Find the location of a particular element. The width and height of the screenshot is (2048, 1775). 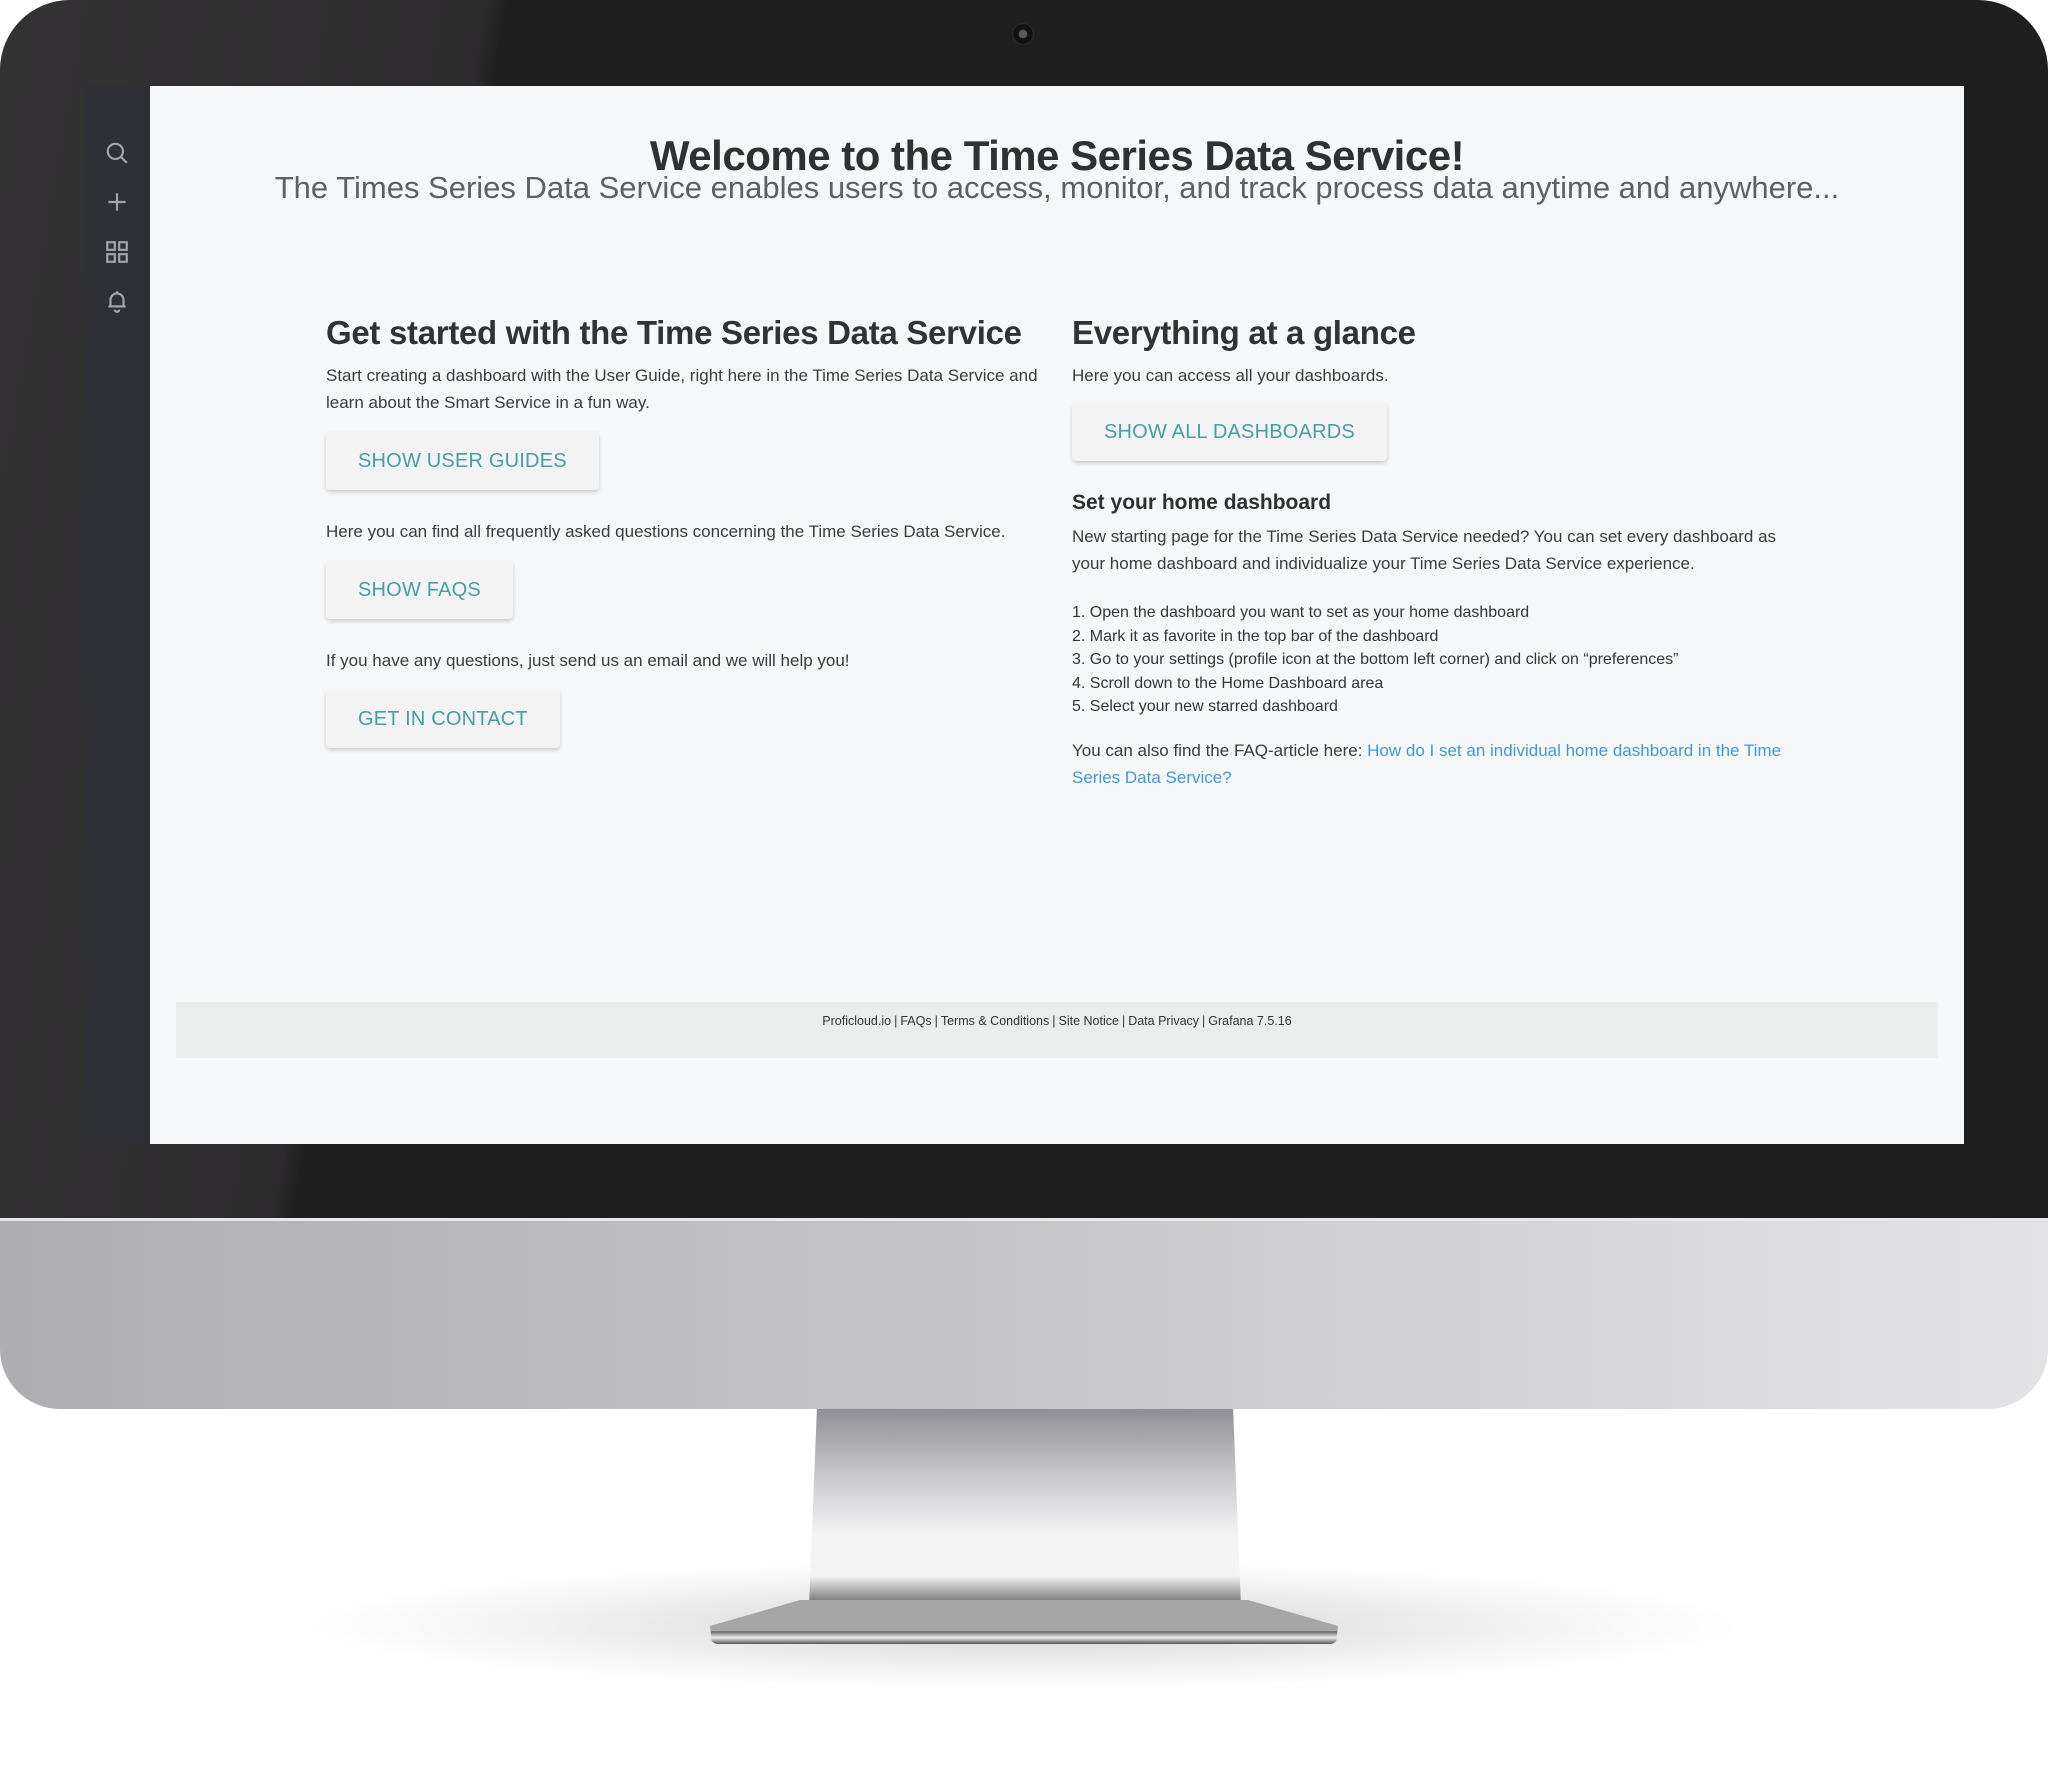

plus-icon is located at coordinates (117, 202).